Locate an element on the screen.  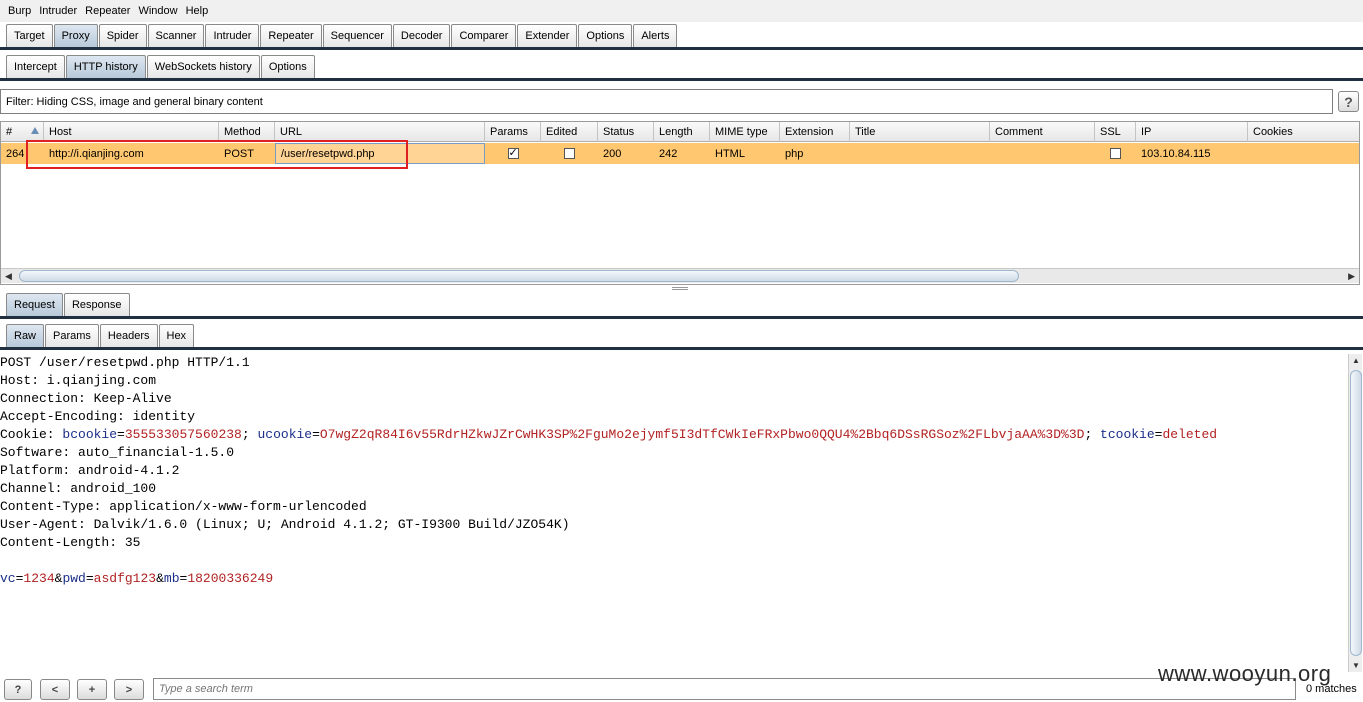
filter-help-button: ? is located at coordinates (1348, 101).